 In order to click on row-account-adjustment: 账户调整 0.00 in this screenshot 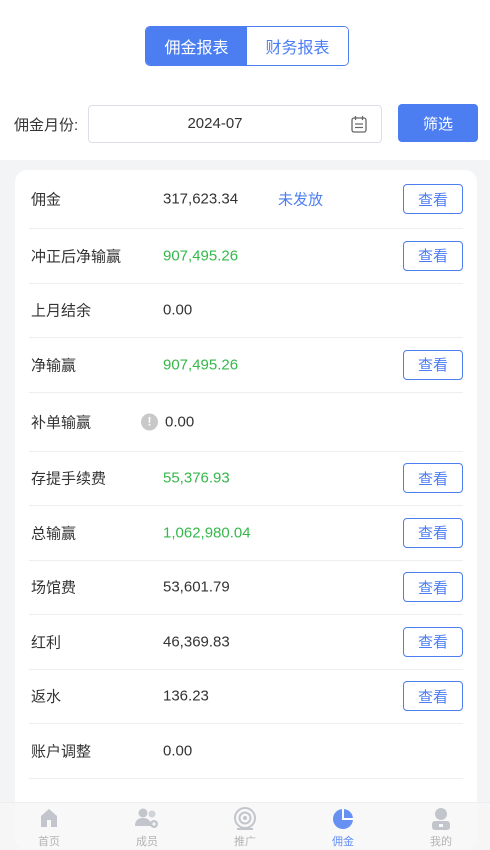, I will do `click(246, 751)`.